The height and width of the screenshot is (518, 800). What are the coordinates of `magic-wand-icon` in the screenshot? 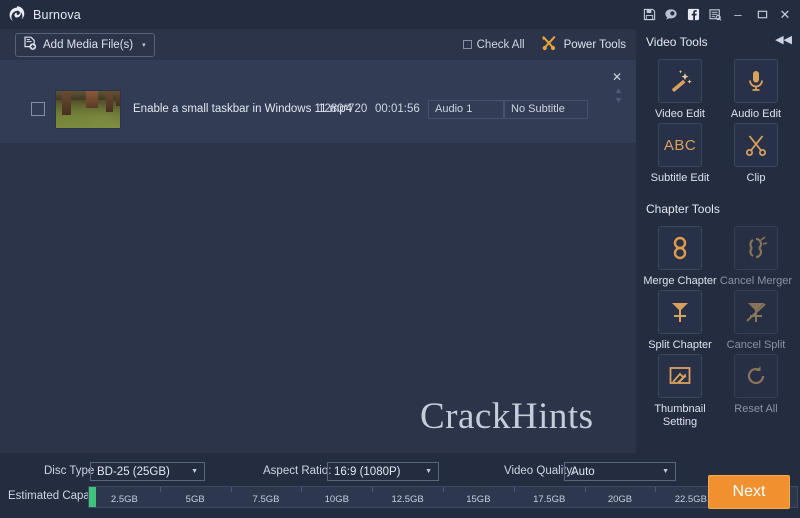 It's located at (680, 81).